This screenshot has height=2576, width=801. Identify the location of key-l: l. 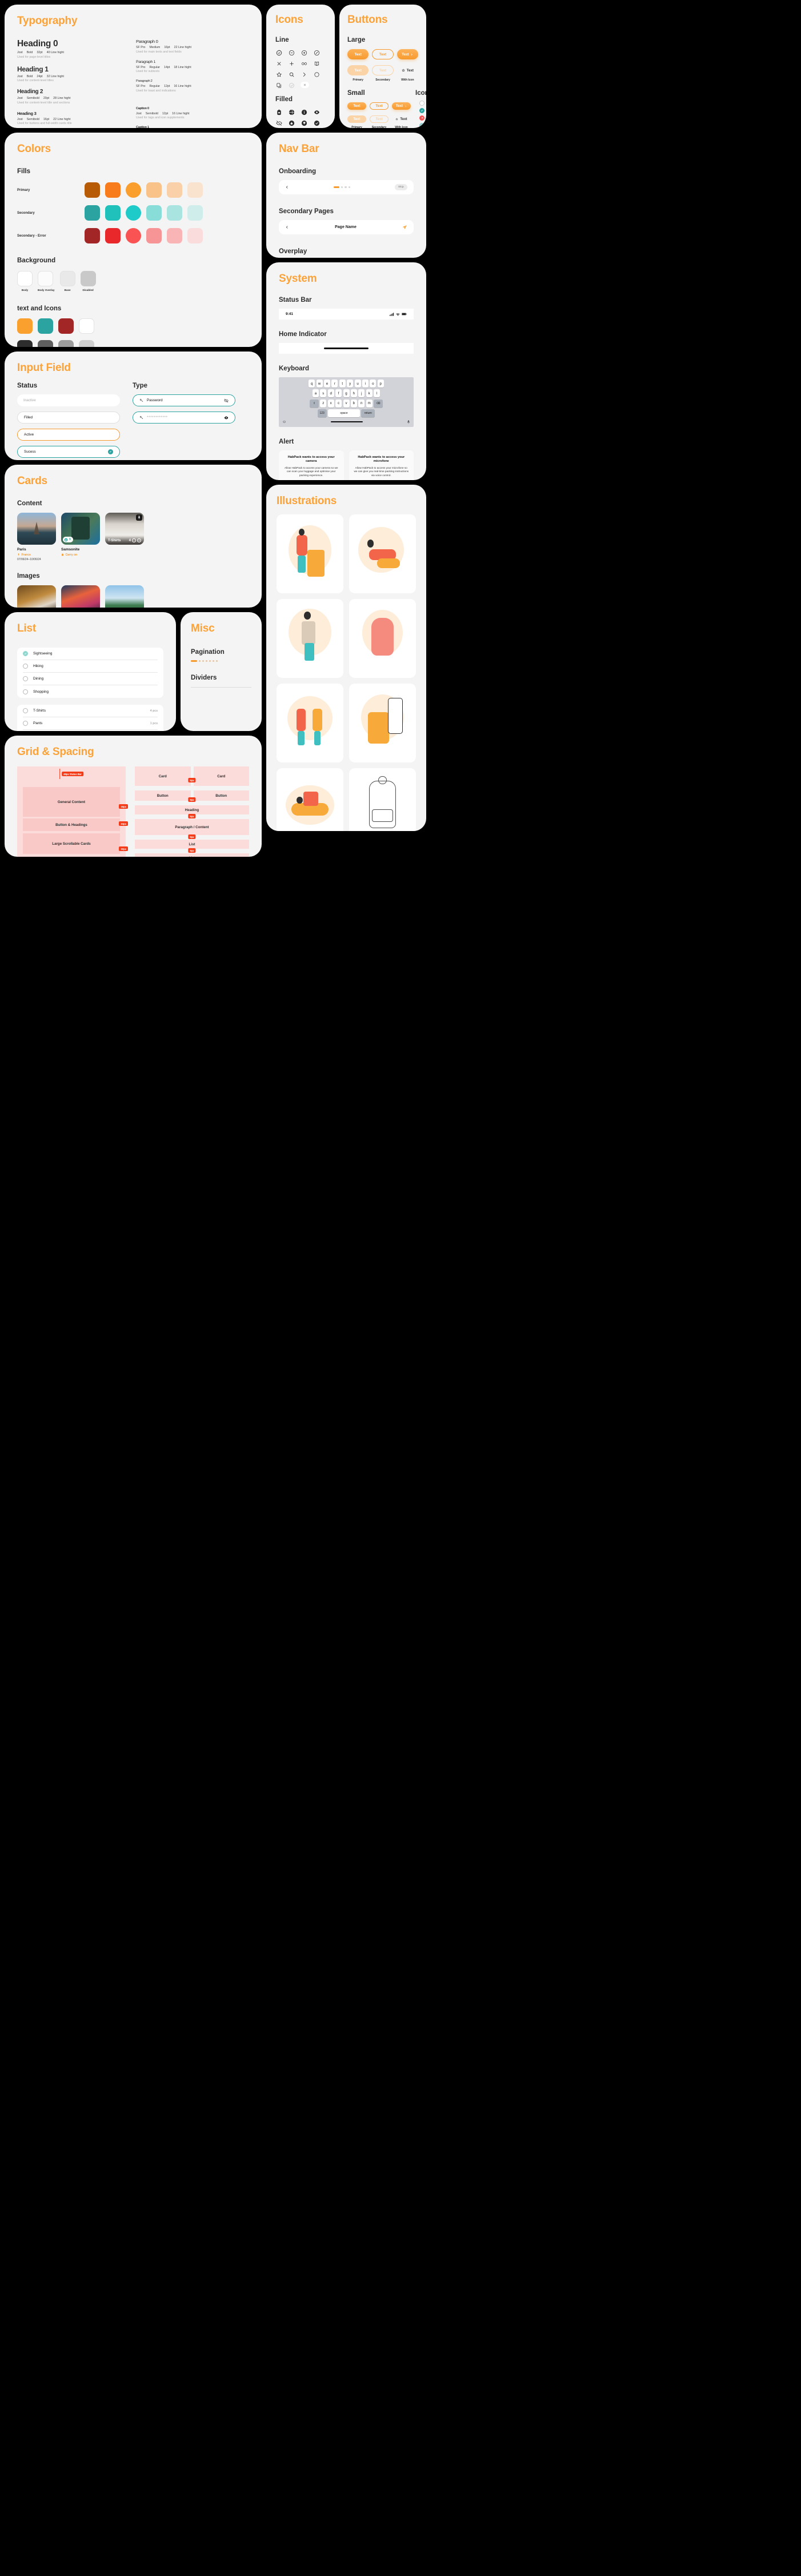
(377, 393).